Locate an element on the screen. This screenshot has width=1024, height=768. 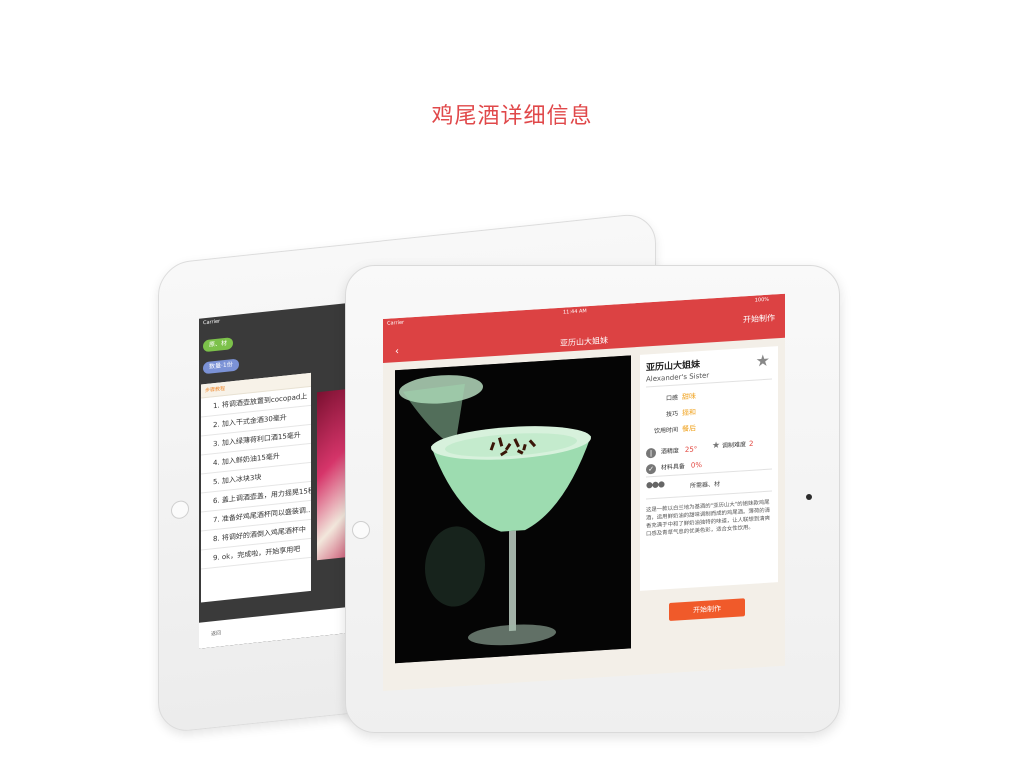
status-bar: Carrier 11:44 AM 100% is located at coordinates (584, 312).